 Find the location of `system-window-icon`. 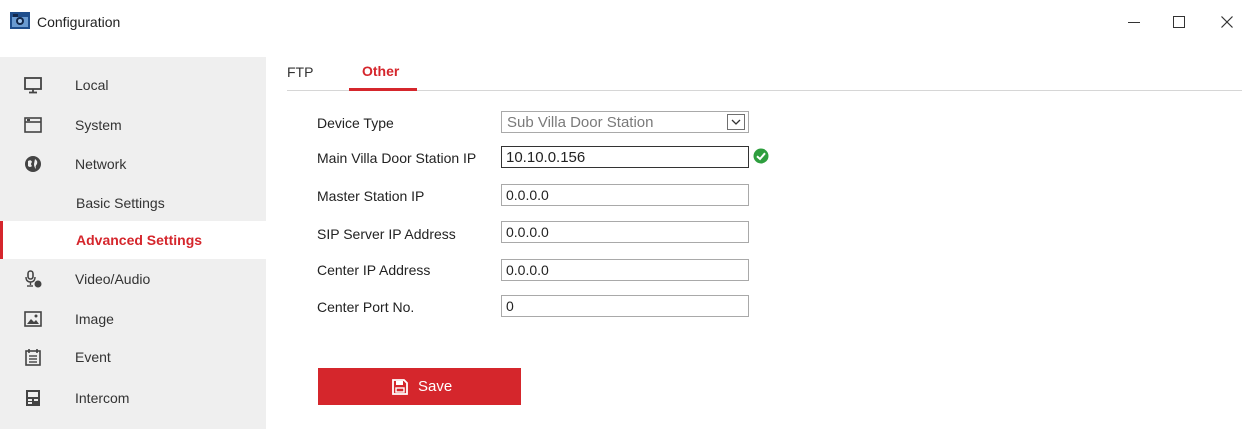

system-window-icon is located at coordinates (33, 125).